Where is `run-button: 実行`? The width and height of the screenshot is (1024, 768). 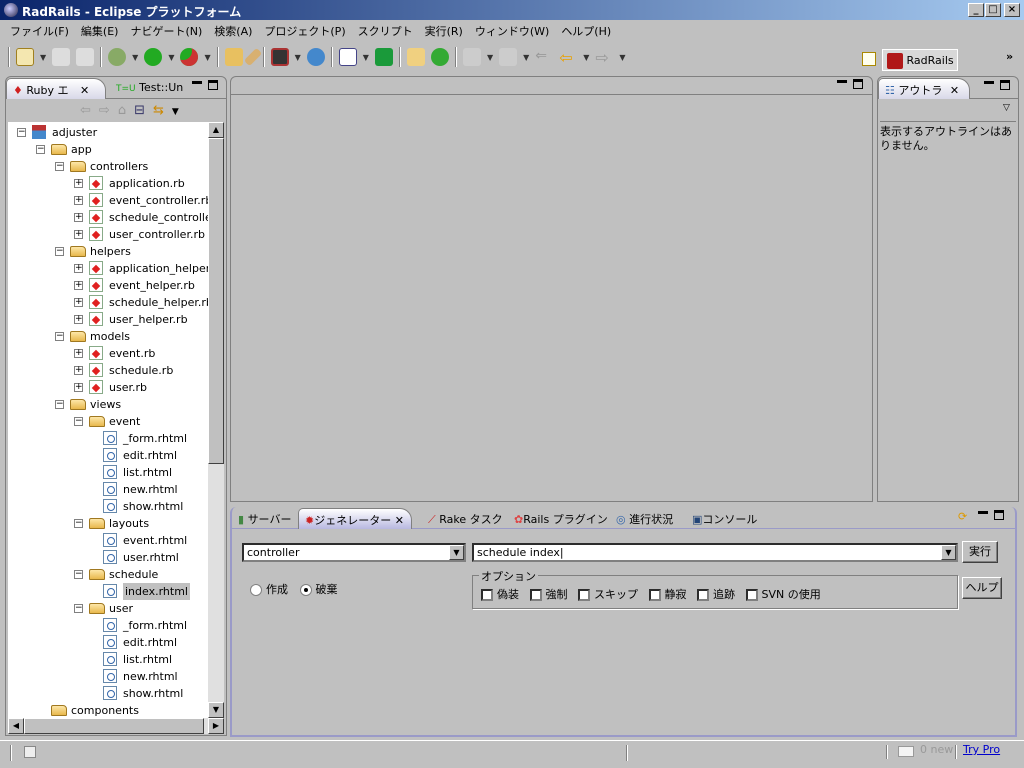
run-button: 実行 is located at coordinates (980, 552).